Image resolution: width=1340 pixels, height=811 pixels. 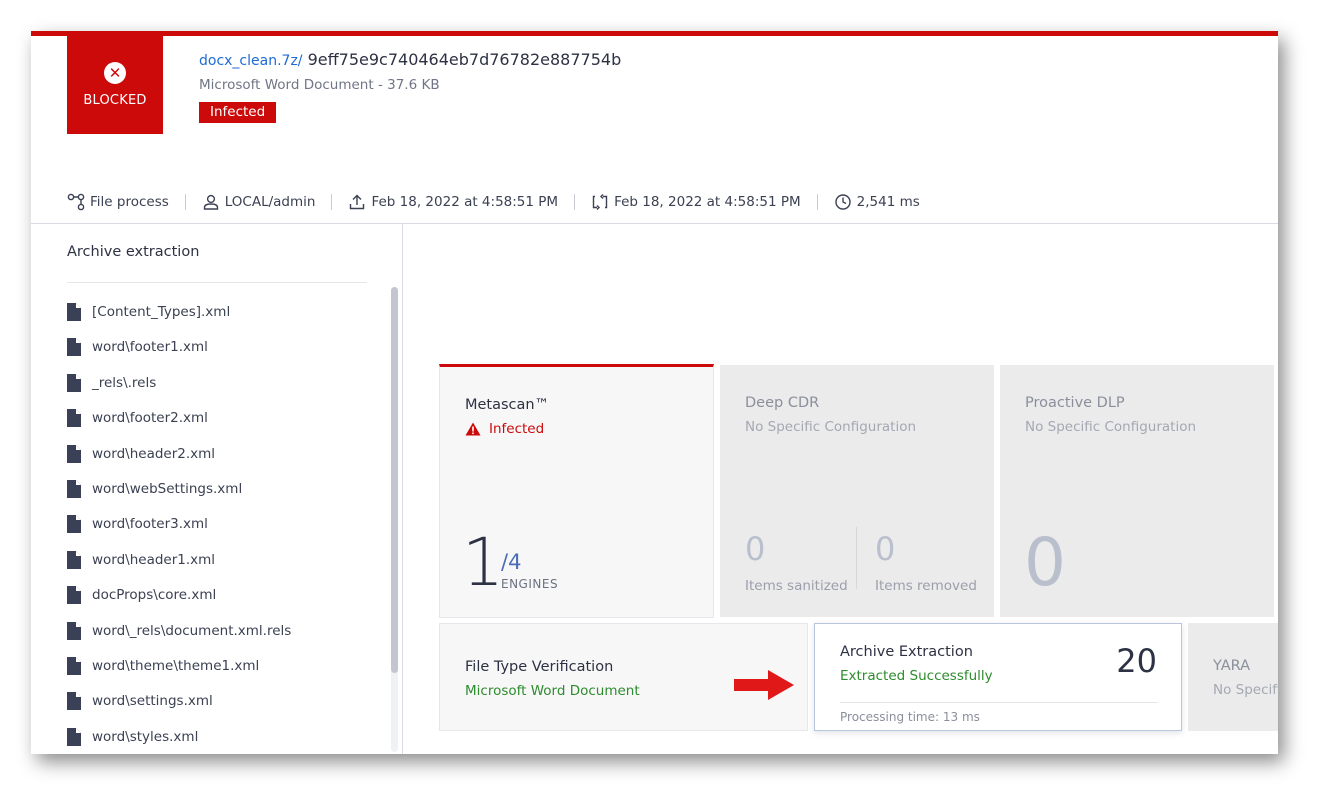 I want to click on clock-icon, so click(x=842, y=202).